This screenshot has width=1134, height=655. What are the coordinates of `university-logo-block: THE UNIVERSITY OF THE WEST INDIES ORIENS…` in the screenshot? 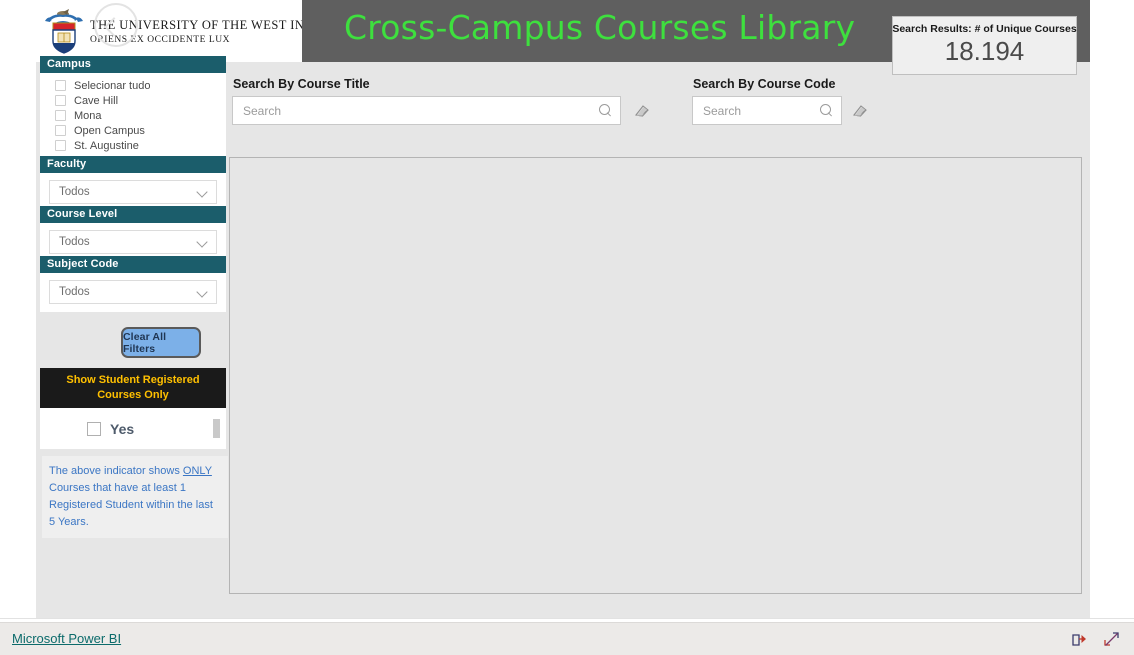 It's located at (169, 31).